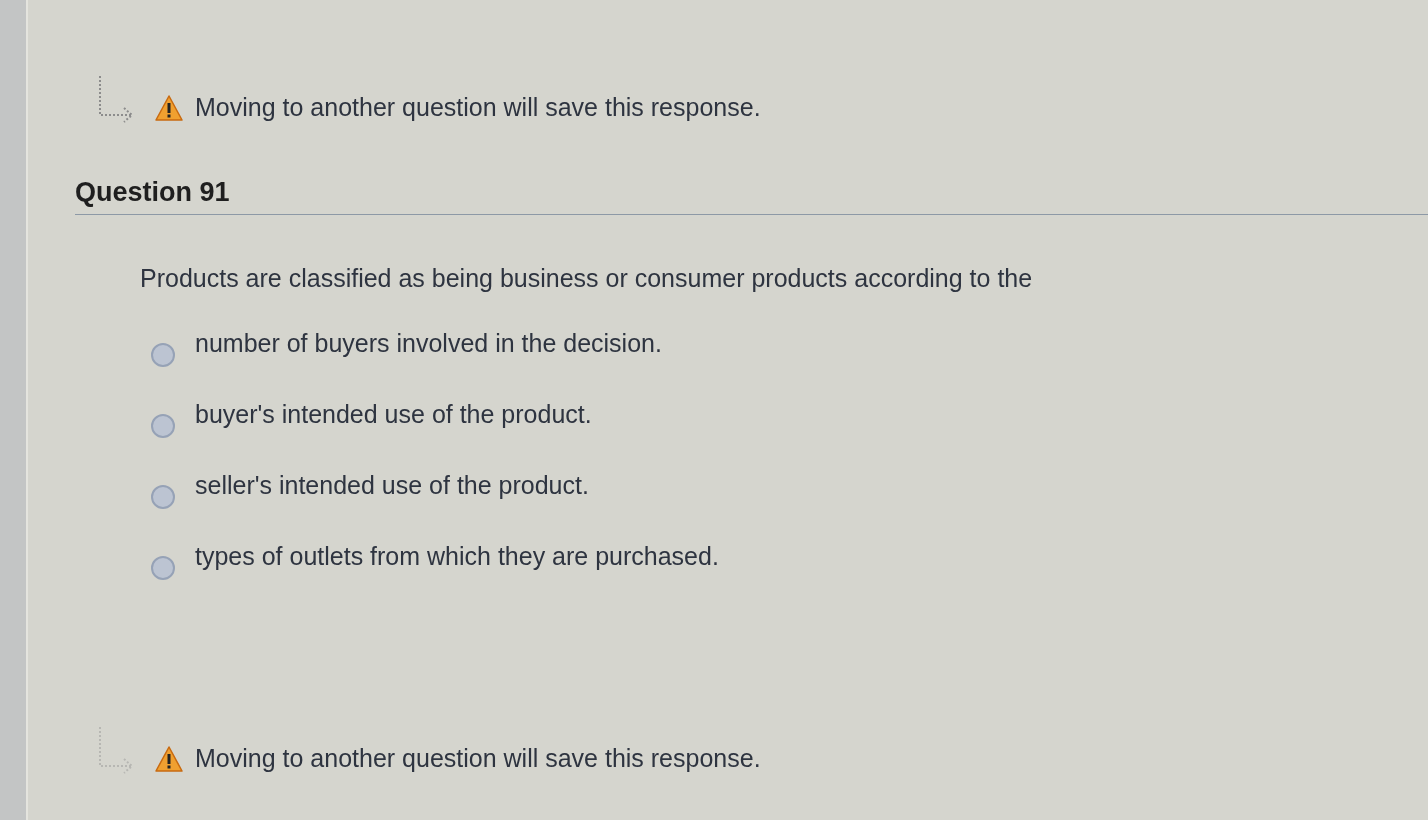 The width and height of the screenshot is (1428, 820). I want to click on question-prompt: Products are classified as being business or consumer products according to the, so click(586, 278).